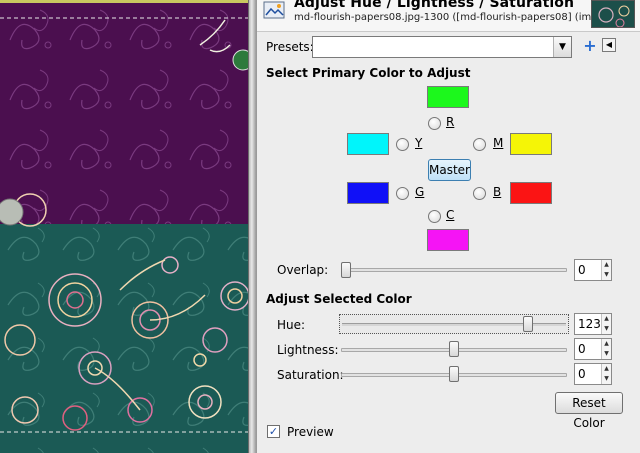 The image size is (640, 453). What do you see at coordinates (454, 270) in the screenshot?
I see `overlap-slider-track` at bounding box center [454, 270].